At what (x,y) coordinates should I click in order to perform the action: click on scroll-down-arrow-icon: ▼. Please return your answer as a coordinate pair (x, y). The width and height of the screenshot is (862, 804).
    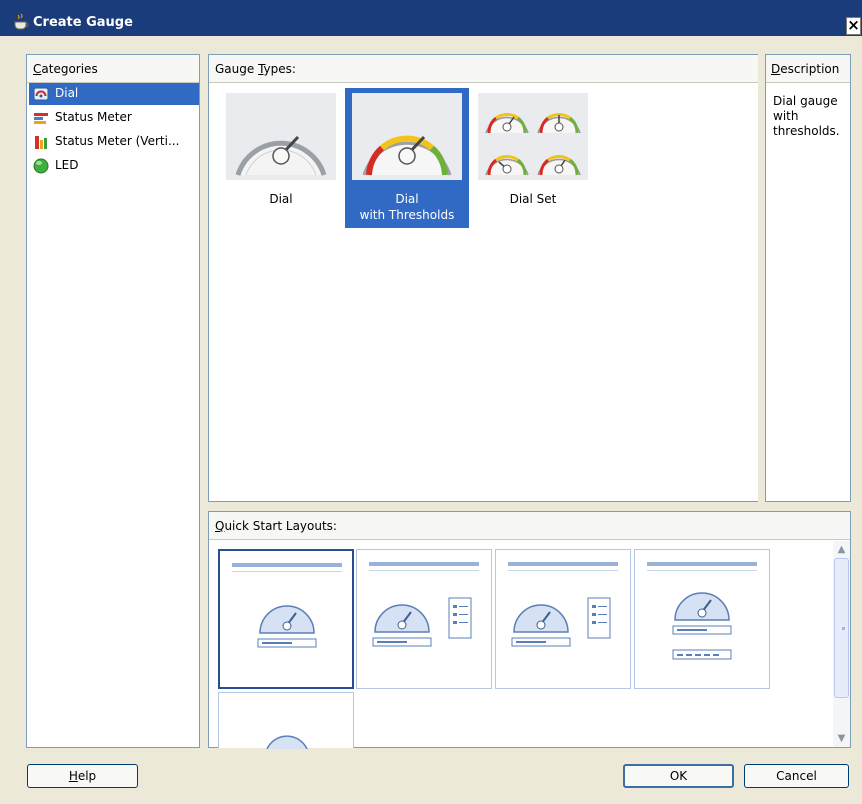
    Looking at the image, I should click on (841, 738).